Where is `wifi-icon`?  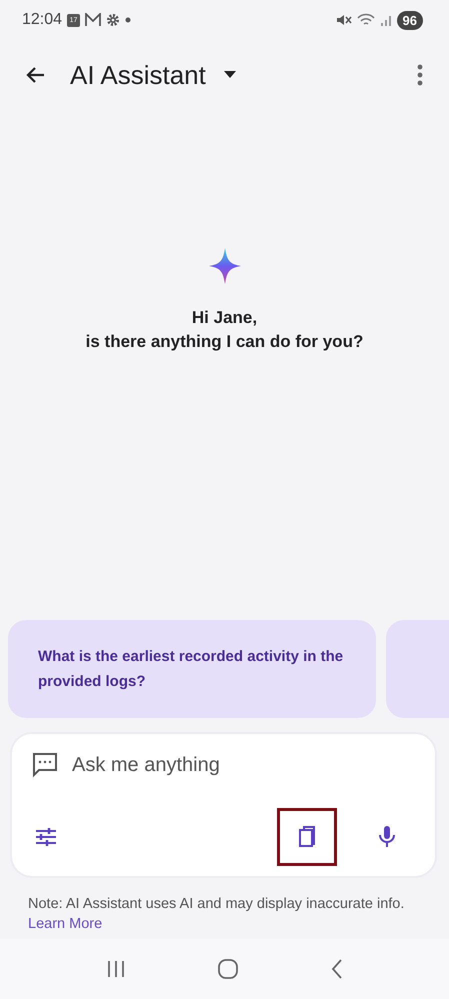
wifi-icon is located at coordinates (365, 20).